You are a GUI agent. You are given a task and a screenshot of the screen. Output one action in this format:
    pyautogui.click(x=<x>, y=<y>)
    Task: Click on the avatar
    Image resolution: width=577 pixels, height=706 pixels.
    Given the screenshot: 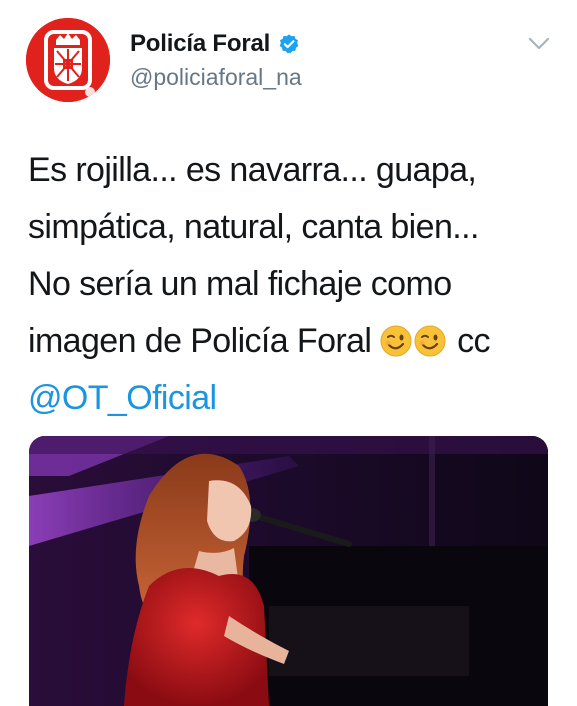 What is the action you would take?
    pyautogui.click(x=68, y=60)
    